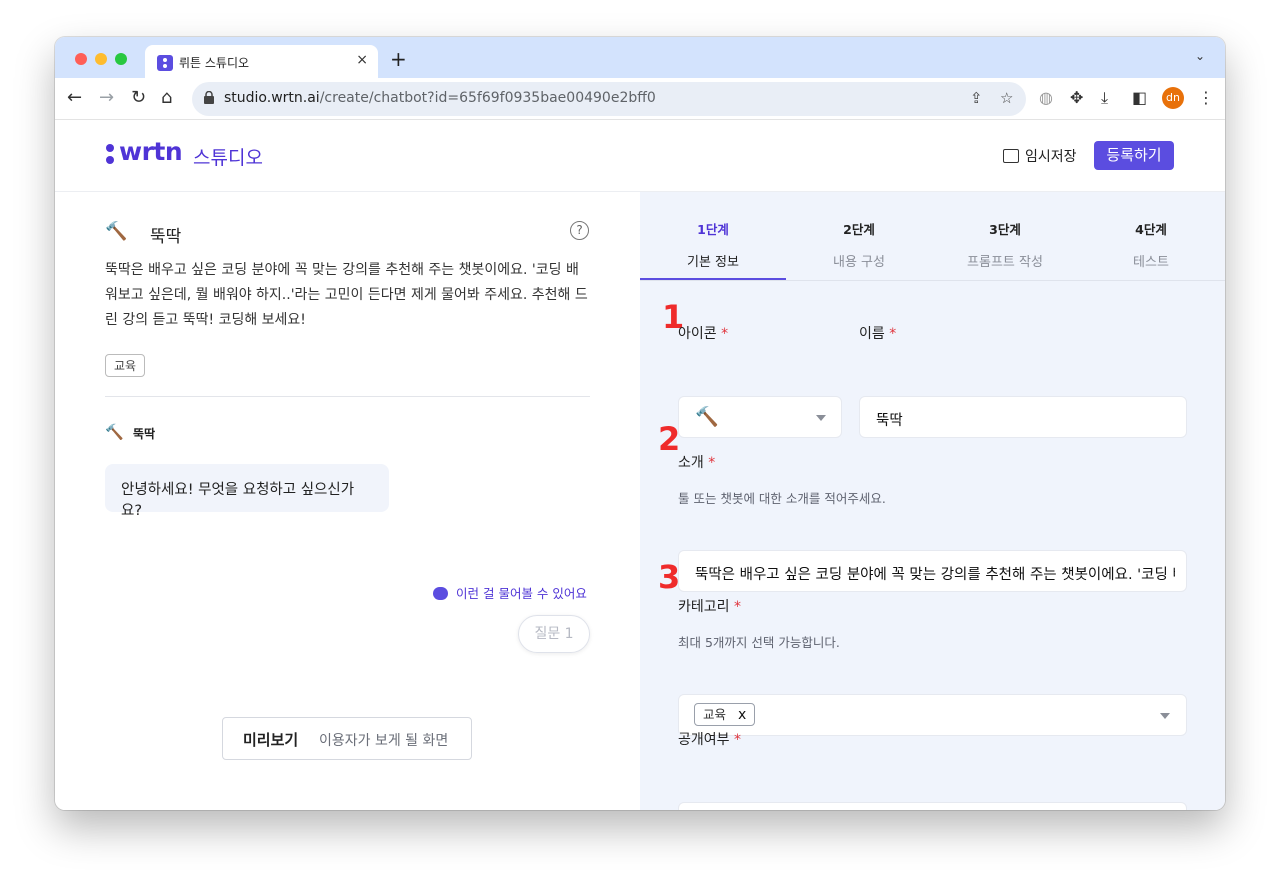  What do you see at coordinates (272, 98) in the screenshot?
I see `url-host: studio.wrtn.ai` at bounding box center [272, 98].